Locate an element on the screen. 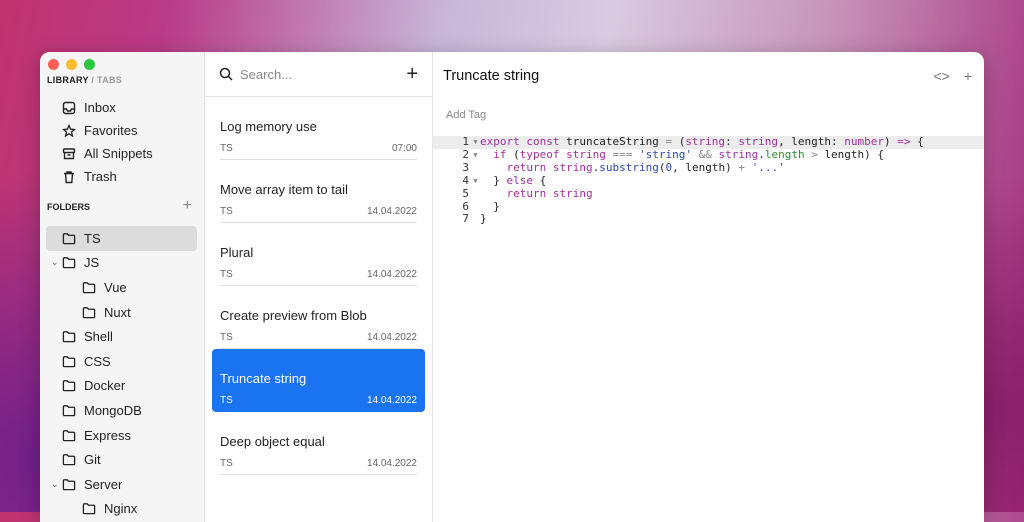  sidebar-item-label: Inbox is located at coordinates (100, 107).